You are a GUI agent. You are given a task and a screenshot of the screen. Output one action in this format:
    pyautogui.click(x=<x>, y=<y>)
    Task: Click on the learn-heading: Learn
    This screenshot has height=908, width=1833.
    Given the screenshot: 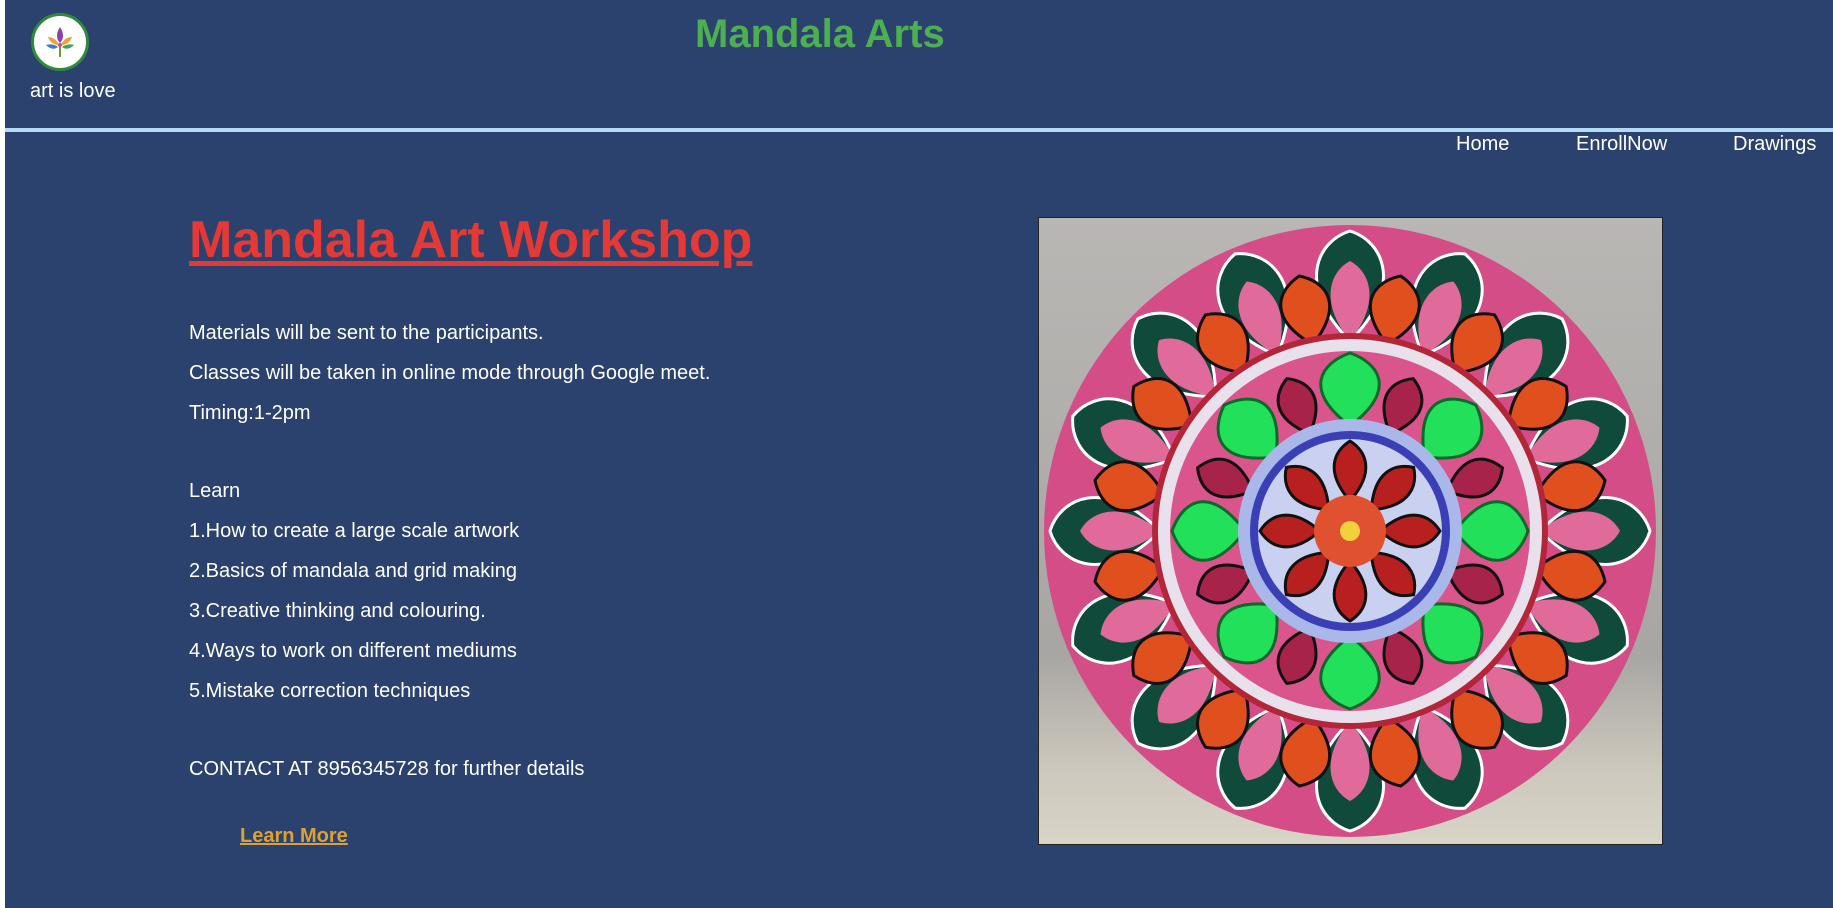 What is the action you would take?
    pyautogui.click(x=215, y=491)
    